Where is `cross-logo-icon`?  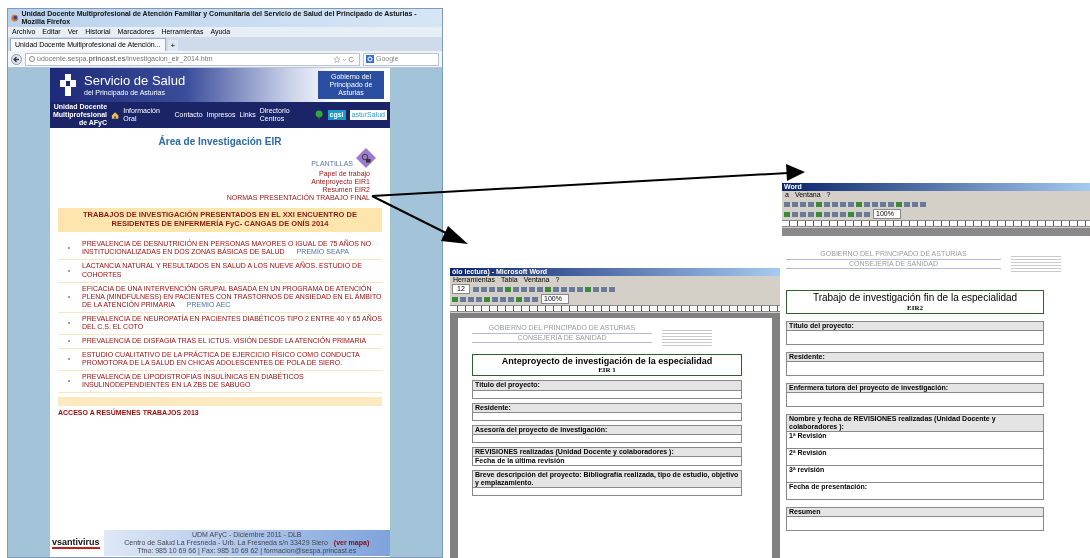
cross-logo-icon is located at coordinates (68, 85).